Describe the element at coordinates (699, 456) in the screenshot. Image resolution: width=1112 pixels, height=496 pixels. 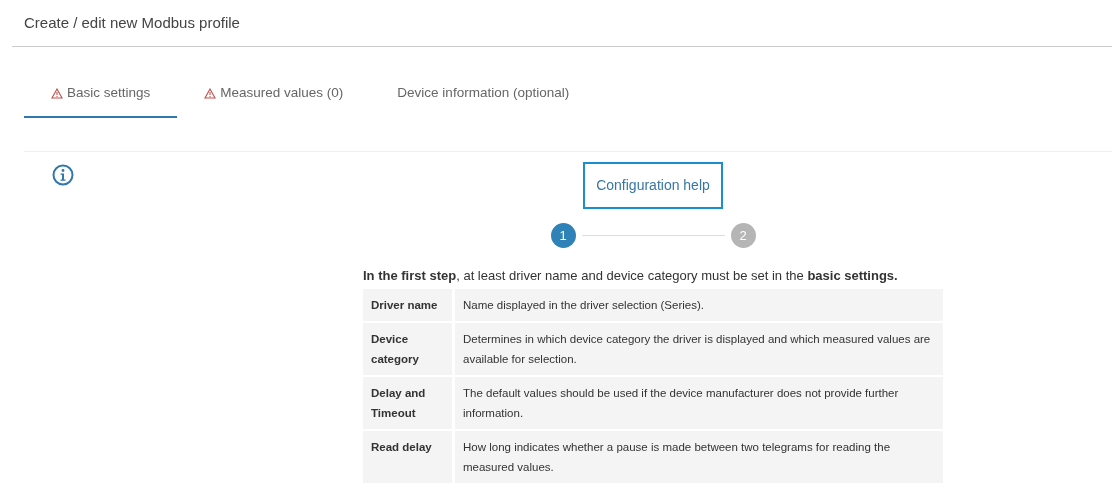
I see `description-cell: How long indicates whether a pause is made between two telegrams for reading the measured values.` at that location.